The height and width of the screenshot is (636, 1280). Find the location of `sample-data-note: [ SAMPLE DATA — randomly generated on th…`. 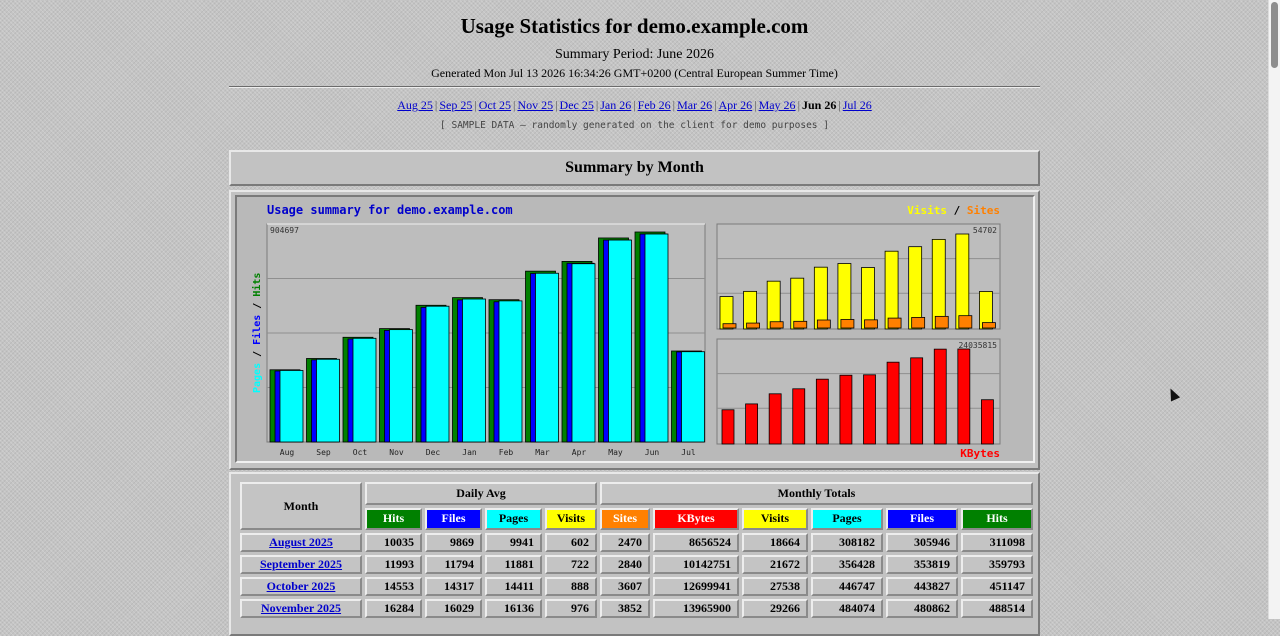

sample-data-note: [ SAMPLE DATA — randomly generated on th… is located at coordinates (634, 125).